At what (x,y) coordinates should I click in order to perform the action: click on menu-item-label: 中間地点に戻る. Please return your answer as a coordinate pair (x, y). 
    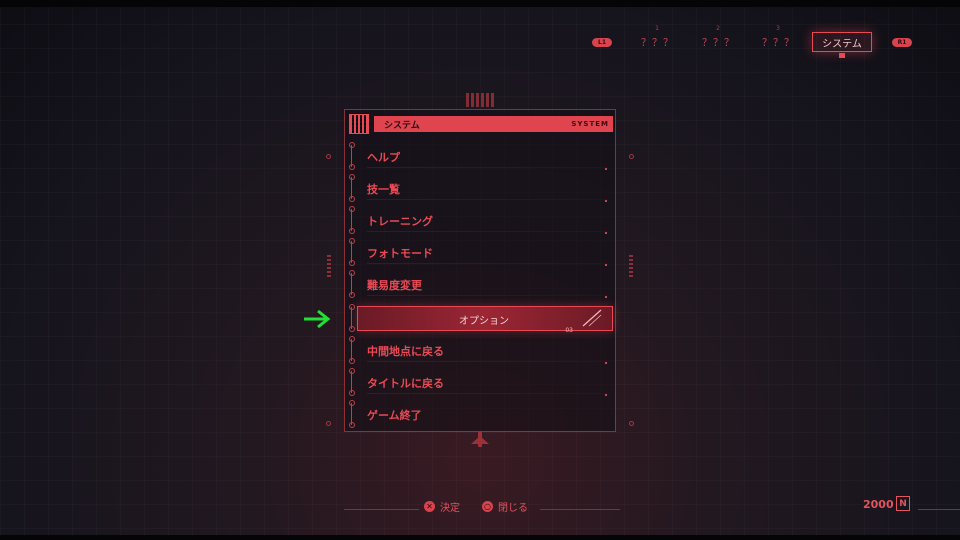
    Looking at the image, I should click on (405, 351).